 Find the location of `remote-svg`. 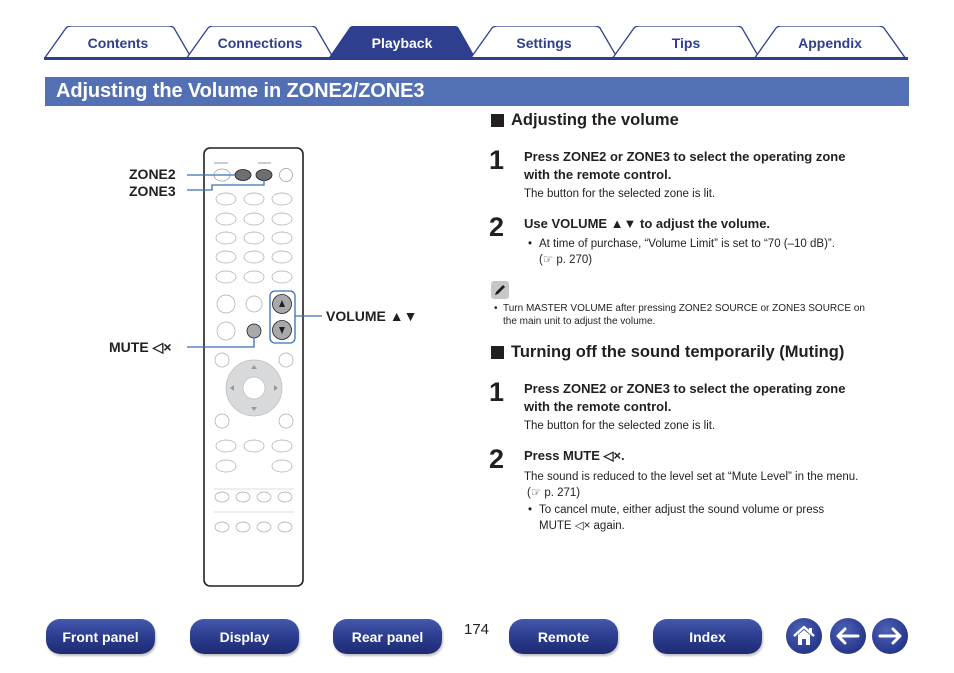

remote-svg is located at coordinates (254, 367).